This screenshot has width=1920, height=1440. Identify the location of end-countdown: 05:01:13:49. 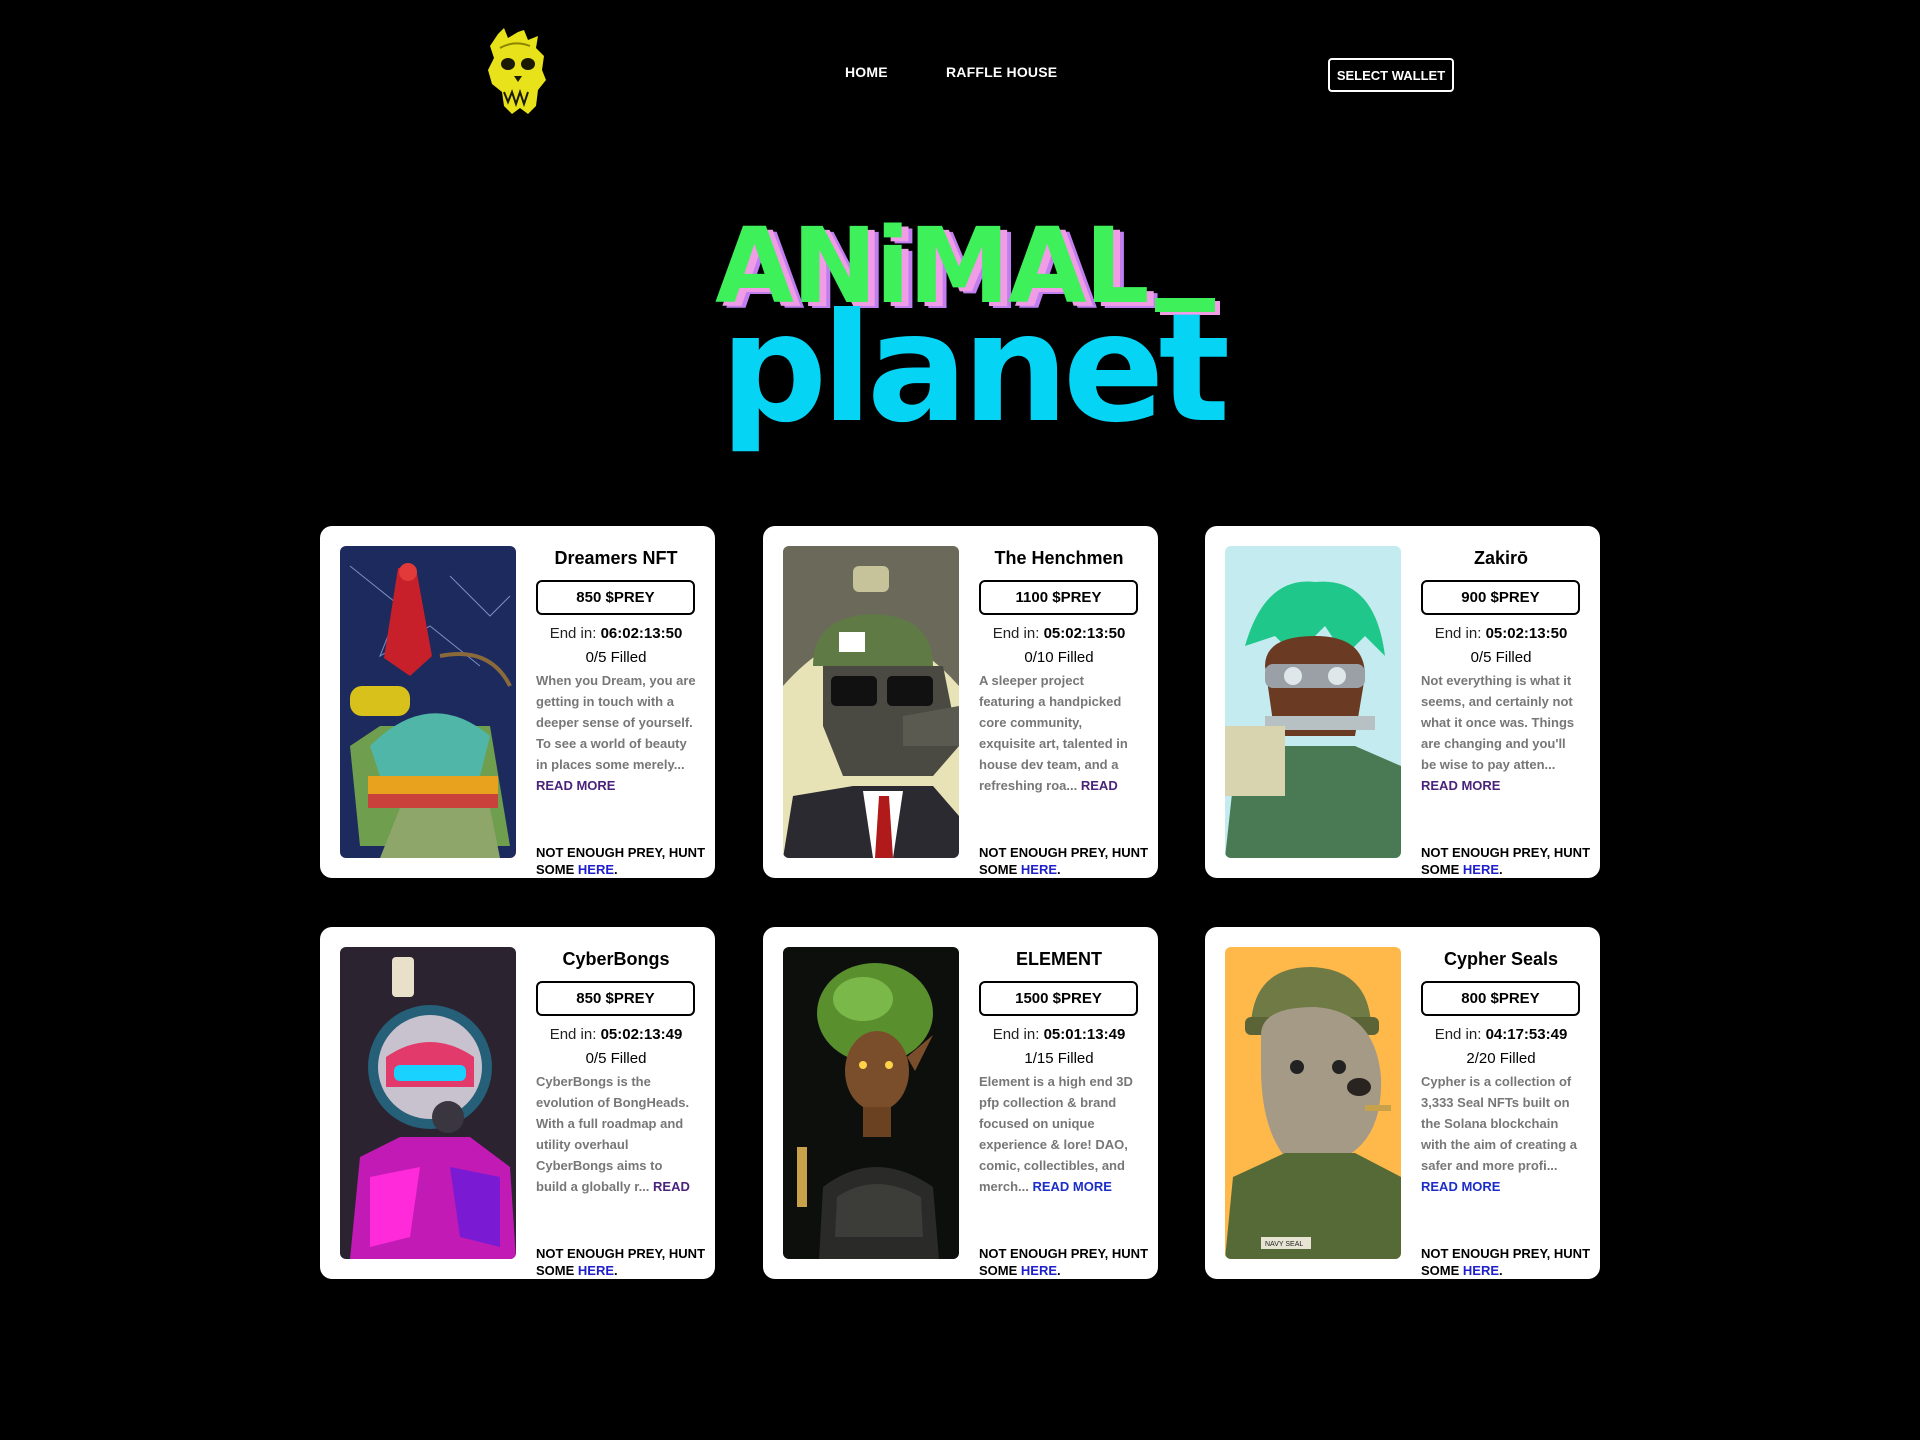
(1084, 1034).